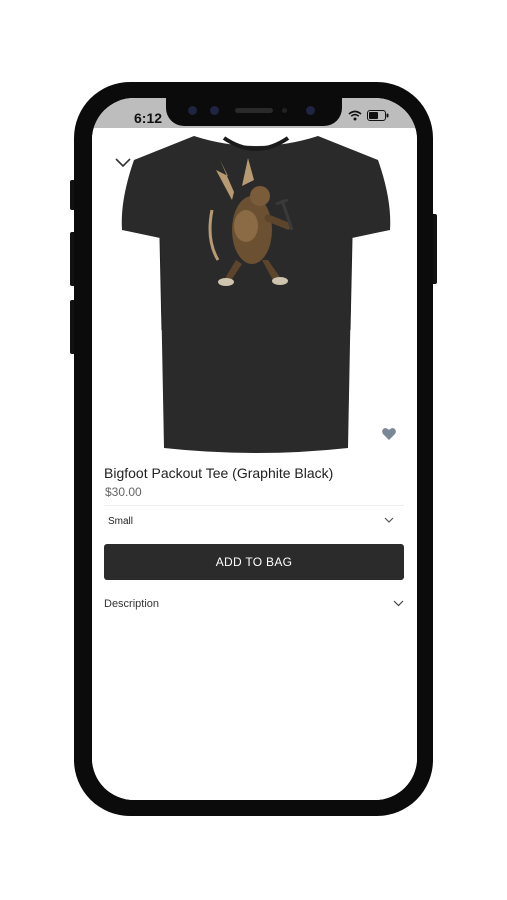 The height and width of the screenshot is (900, 507). What do you see at coordinates (148, 118) in the screenshot?
I see `status-time: 6:12` at bounding box center [148, 118].